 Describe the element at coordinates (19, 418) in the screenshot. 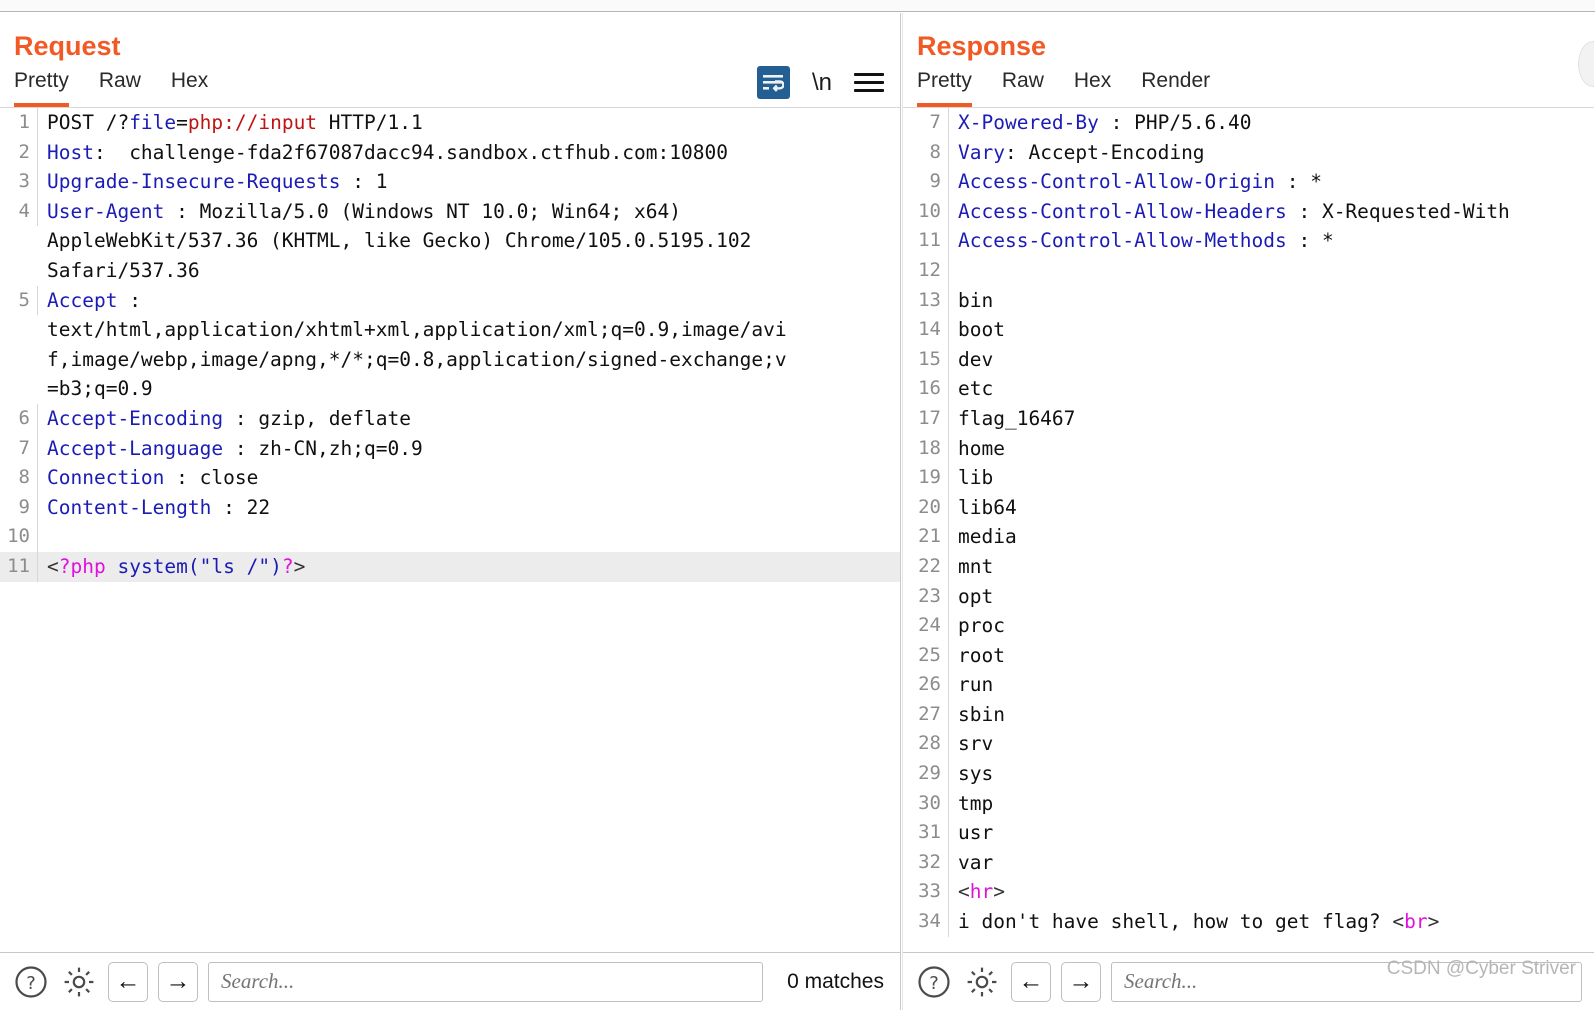

I see `line-number: 6` at that location.